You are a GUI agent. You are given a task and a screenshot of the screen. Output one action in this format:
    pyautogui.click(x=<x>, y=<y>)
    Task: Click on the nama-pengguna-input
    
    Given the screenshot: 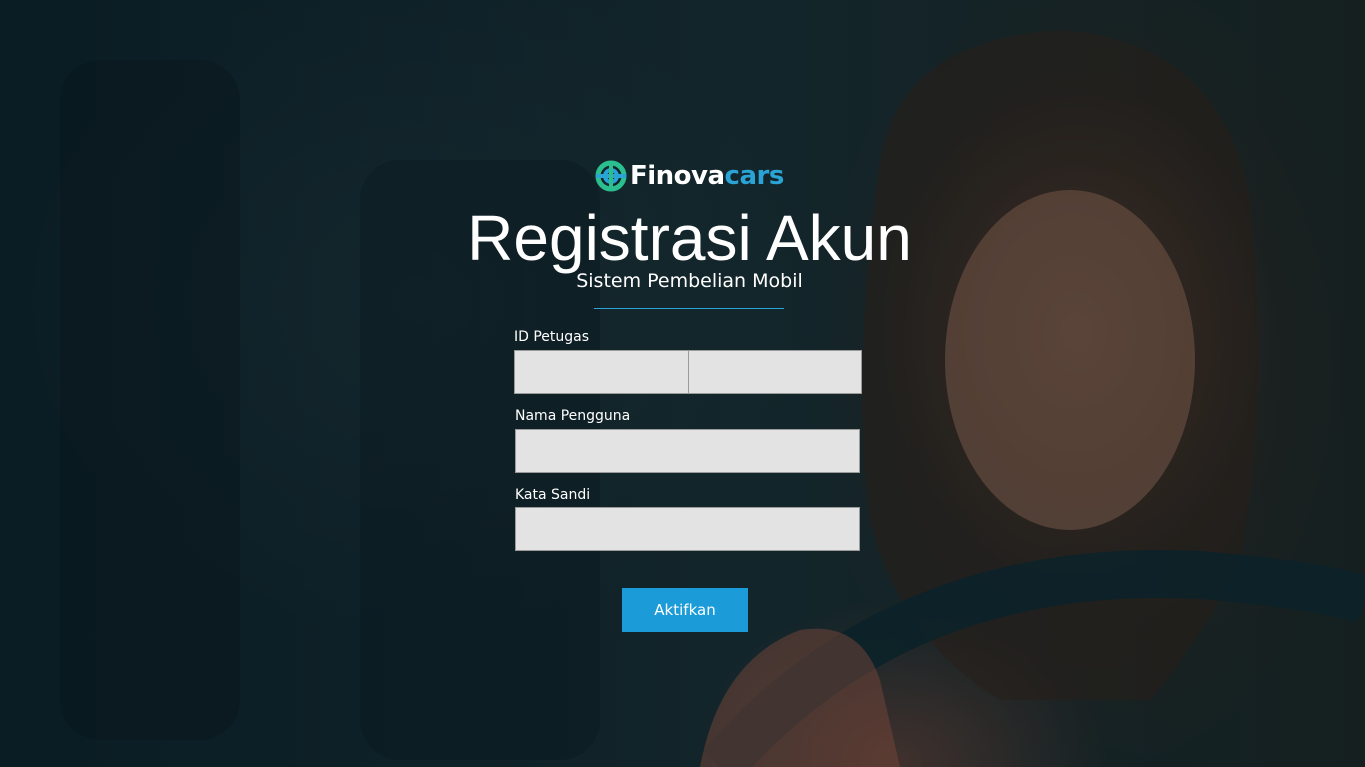 What is the action you would take?
    pyautogui.click(x=687, y=451)
    